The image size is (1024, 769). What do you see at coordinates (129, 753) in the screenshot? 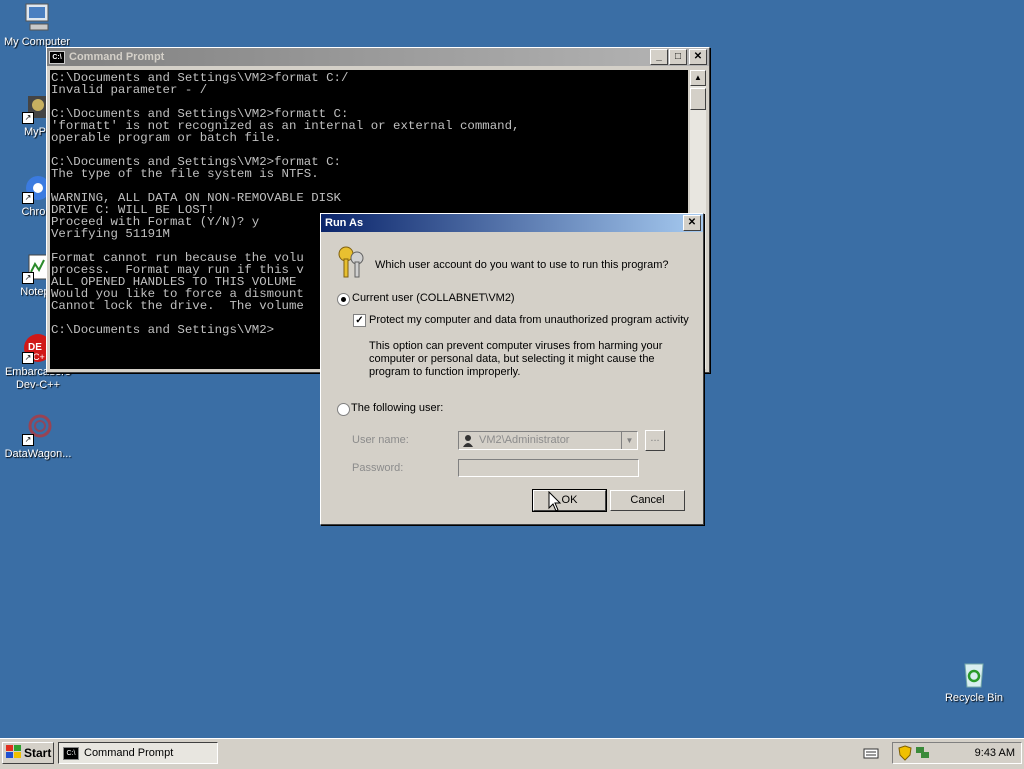
I see `task-label: Command Prompt` at bounding box center [129, 753].